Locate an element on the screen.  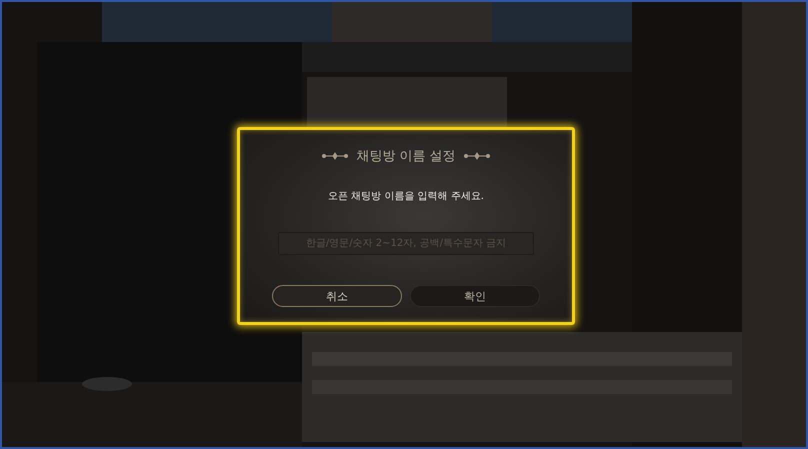
cancel-button: 취소 is located at coordinates (337, 296).